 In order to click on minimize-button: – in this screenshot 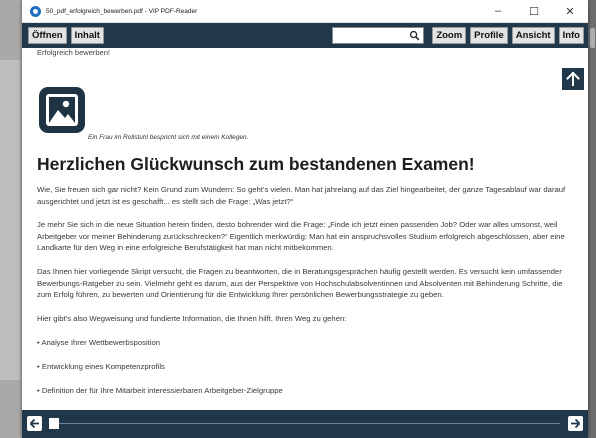, I will do `click(498, 11)`.